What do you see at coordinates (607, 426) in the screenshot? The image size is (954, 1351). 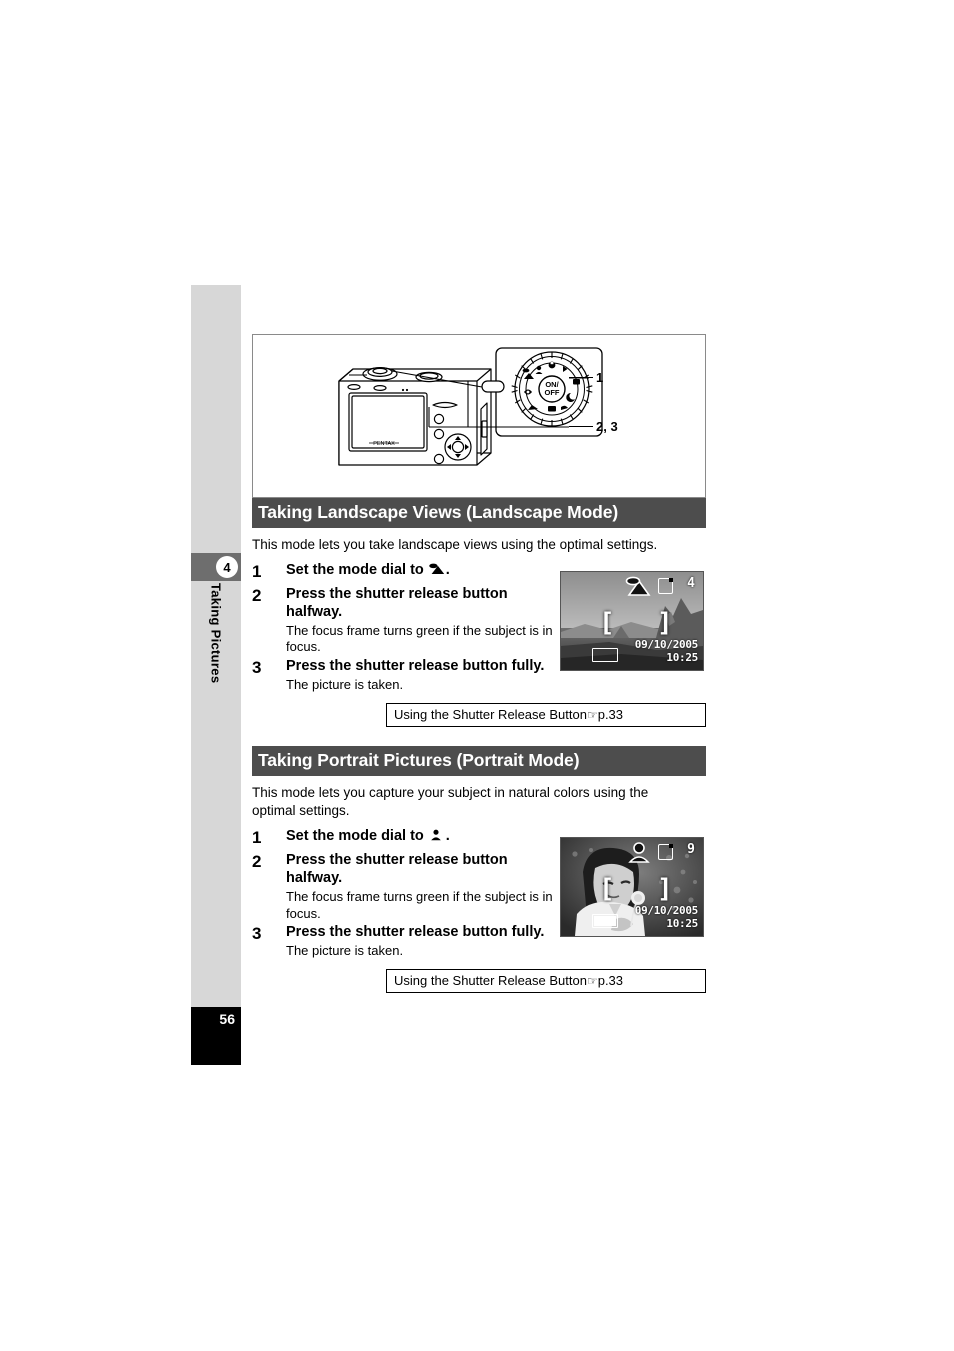 I see `callout-label-2-3: 2, 3` at bounding box center [607, 426].